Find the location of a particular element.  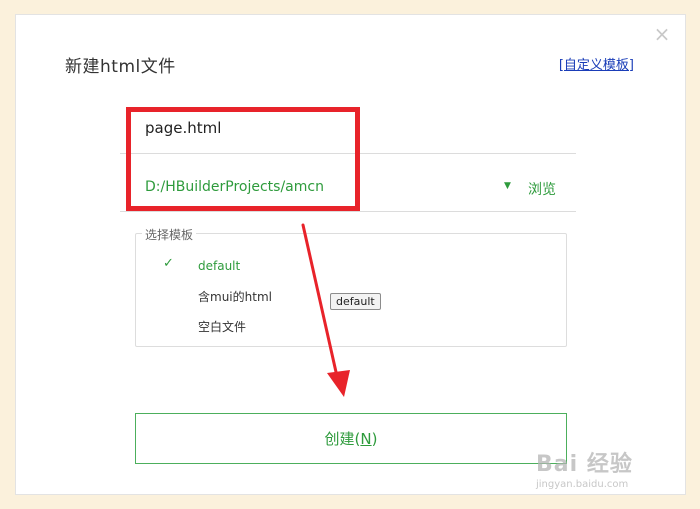

close-icon: × is located at coordinates (662, 34).